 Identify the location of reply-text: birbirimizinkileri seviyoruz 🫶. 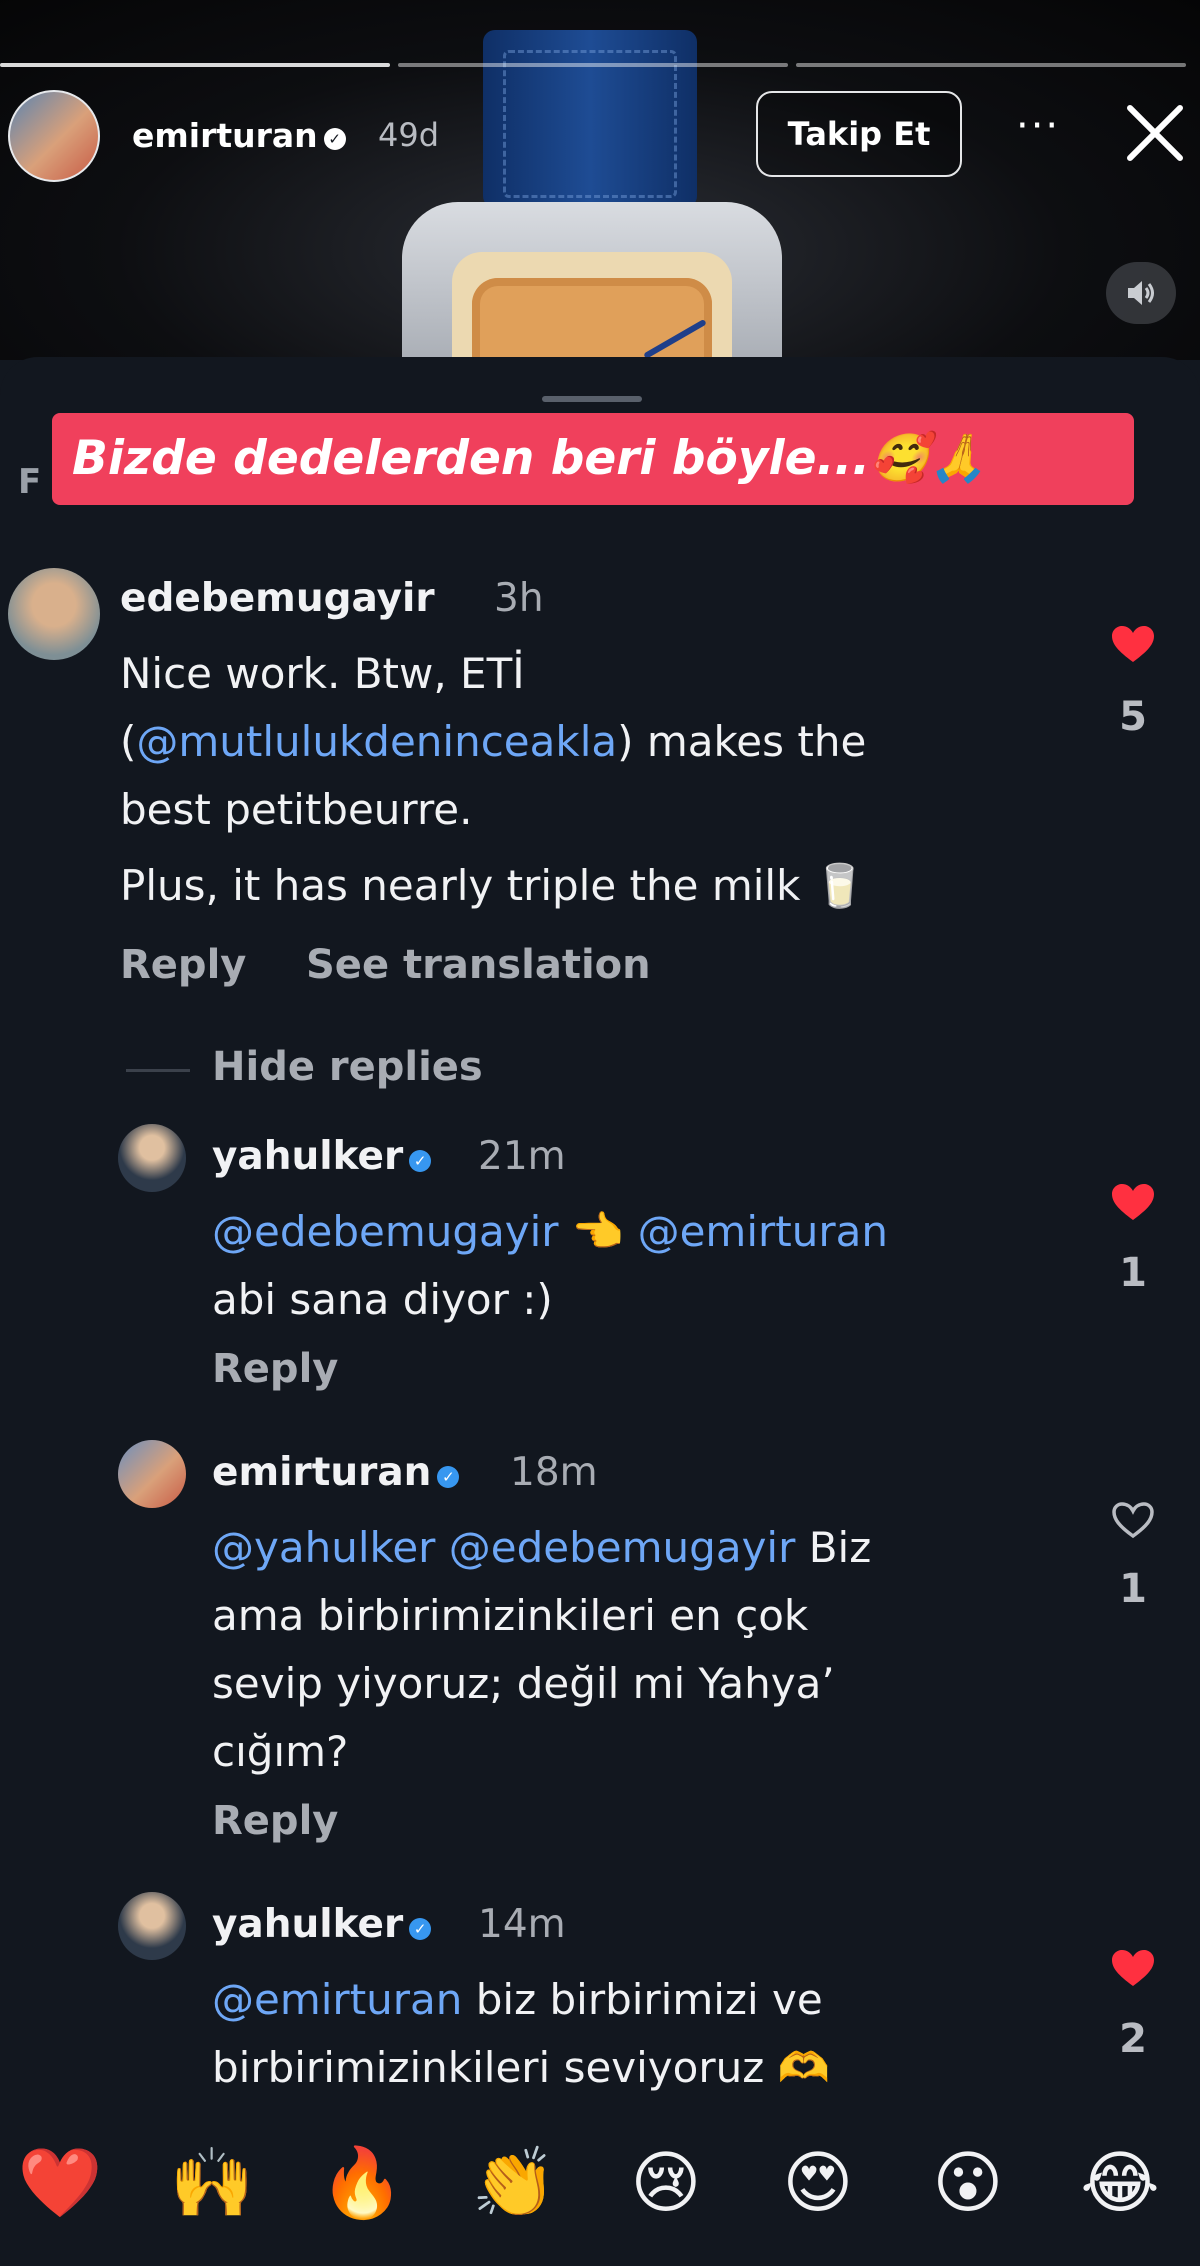
(521, 2067).